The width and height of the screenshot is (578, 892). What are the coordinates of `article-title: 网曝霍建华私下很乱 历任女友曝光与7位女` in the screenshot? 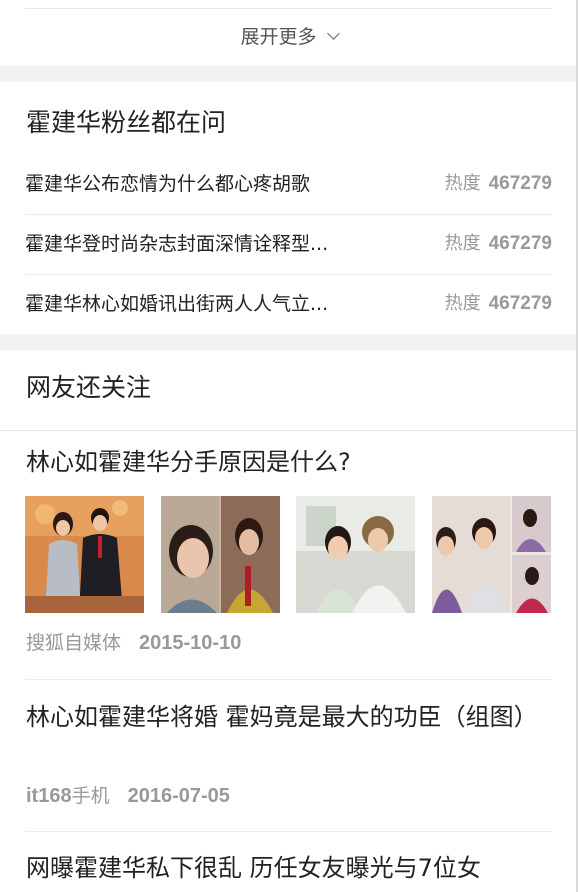 It's located at (253, 868).